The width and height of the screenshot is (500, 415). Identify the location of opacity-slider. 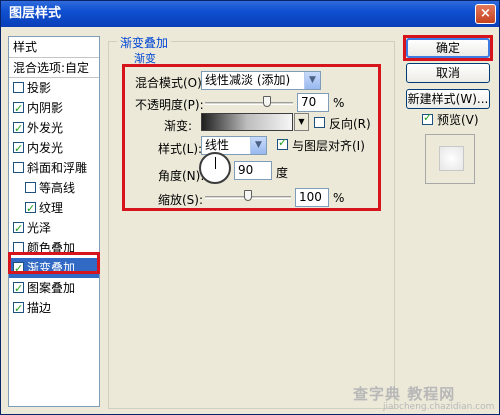
(249, 103).